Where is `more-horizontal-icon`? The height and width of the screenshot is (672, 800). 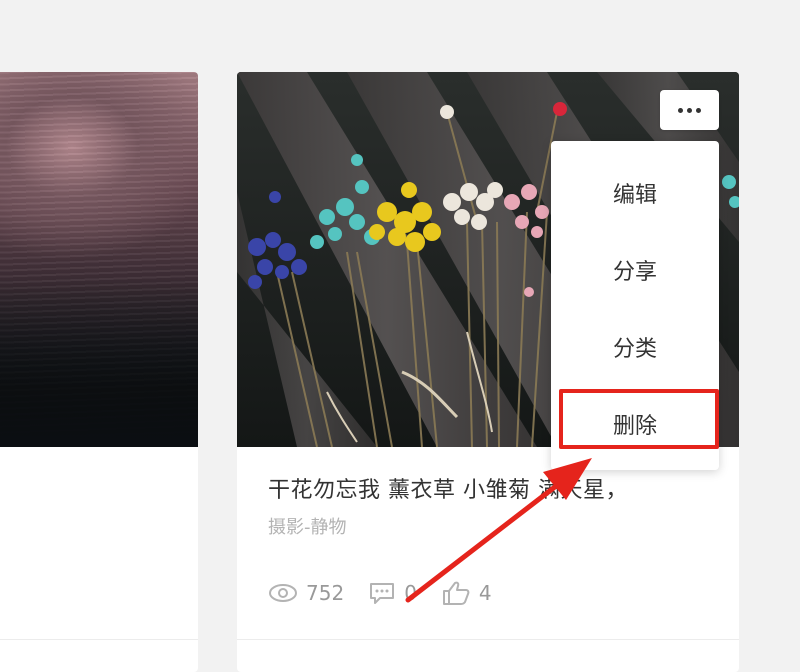
more-horizontal-icon is located at coordinates (689, 110).